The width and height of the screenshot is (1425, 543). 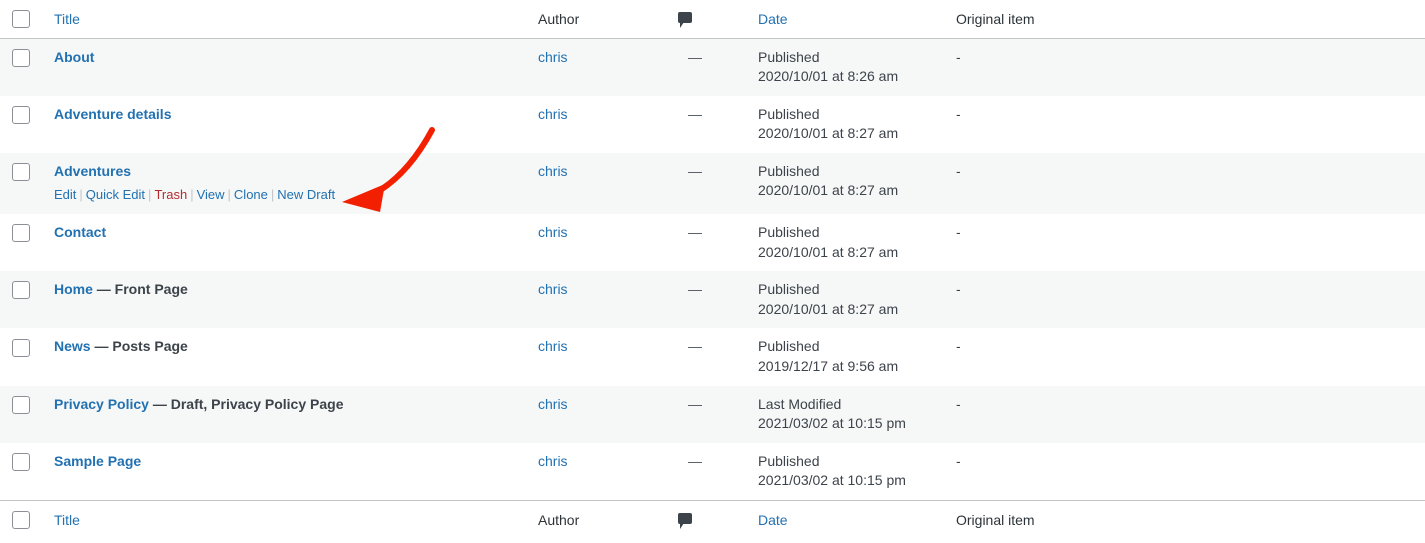 I want to click on date-status: Last Modified, so click(x=800, y=403).